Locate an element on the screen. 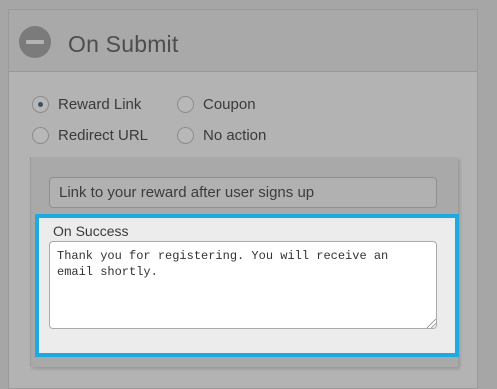 This screenshot has height=389, width=497. radio-label: No action is located at coordinates (235, 135).